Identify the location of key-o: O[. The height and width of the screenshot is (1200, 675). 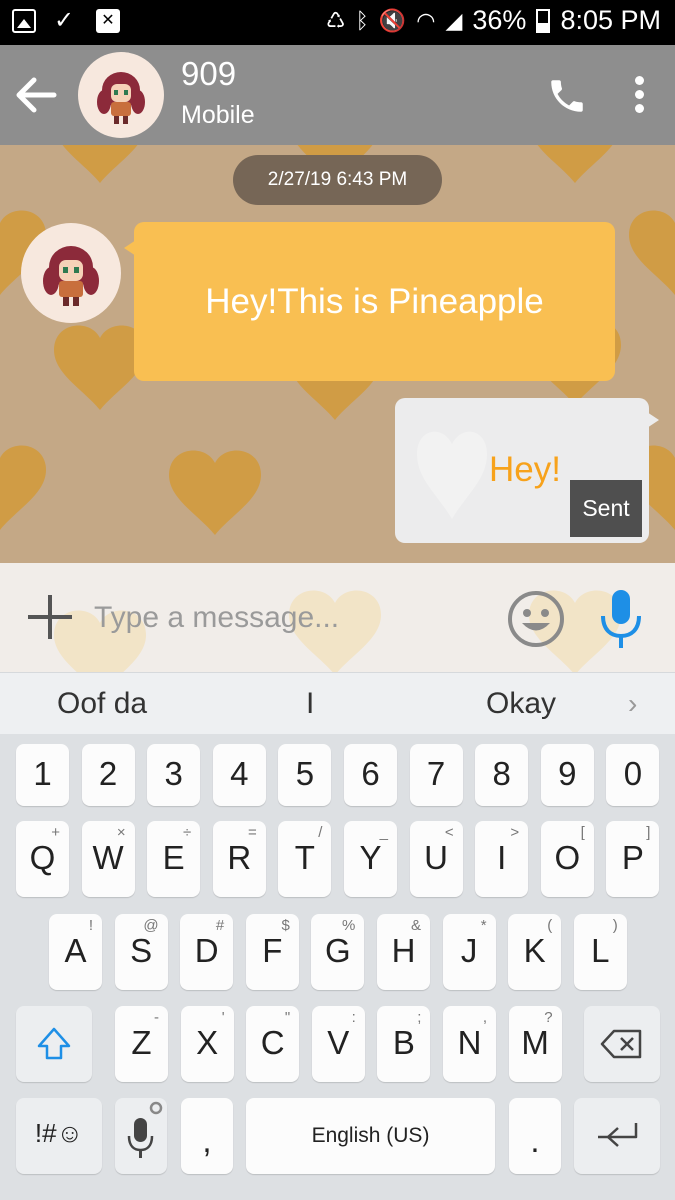
(567, 859).